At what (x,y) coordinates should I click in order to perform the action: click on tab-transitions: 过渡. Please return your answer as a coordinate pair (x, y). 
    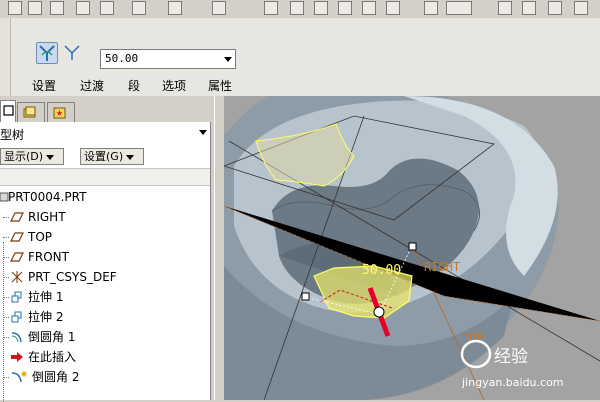
    Looking at the image, I should click on (92, 85).